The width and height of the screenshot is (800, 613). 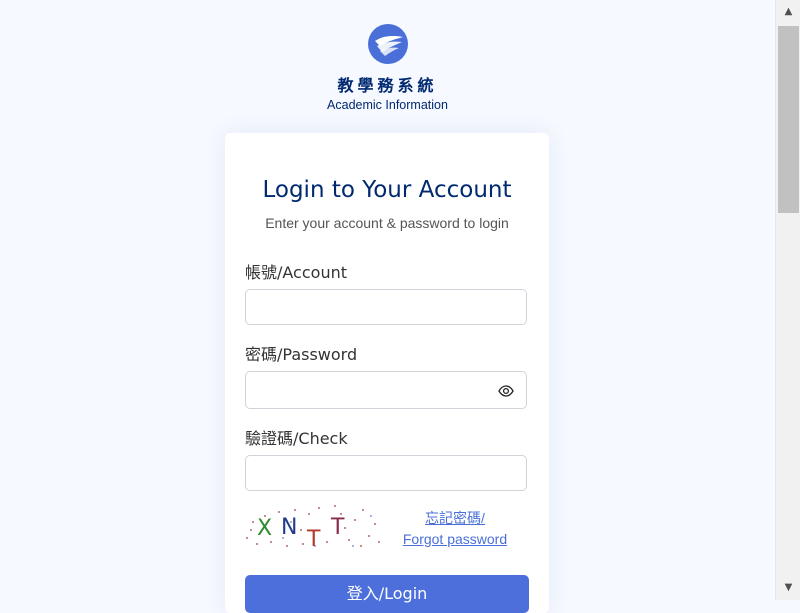 I want to click on check-label: 驗證碼/Check, so click(x=296, y=438).